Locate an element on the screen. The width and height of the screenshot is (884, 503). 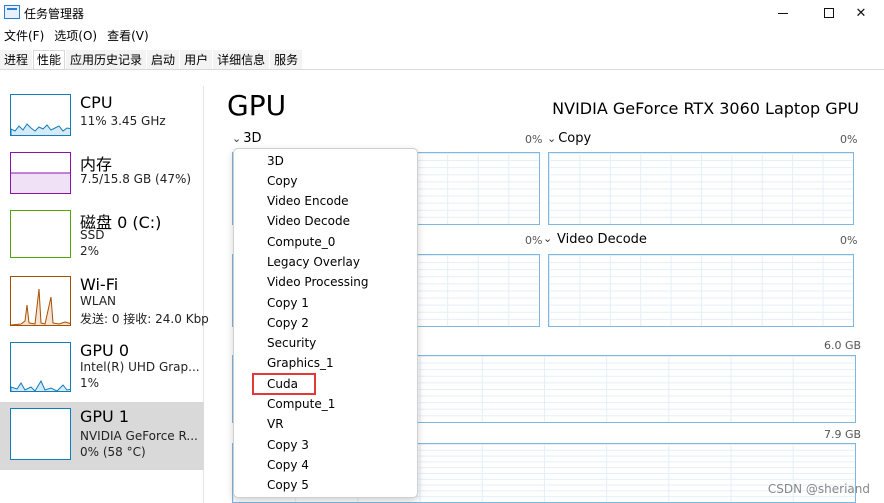
dropdown-option-copy-1: Copy 1 is located at coordinates (288, 303).